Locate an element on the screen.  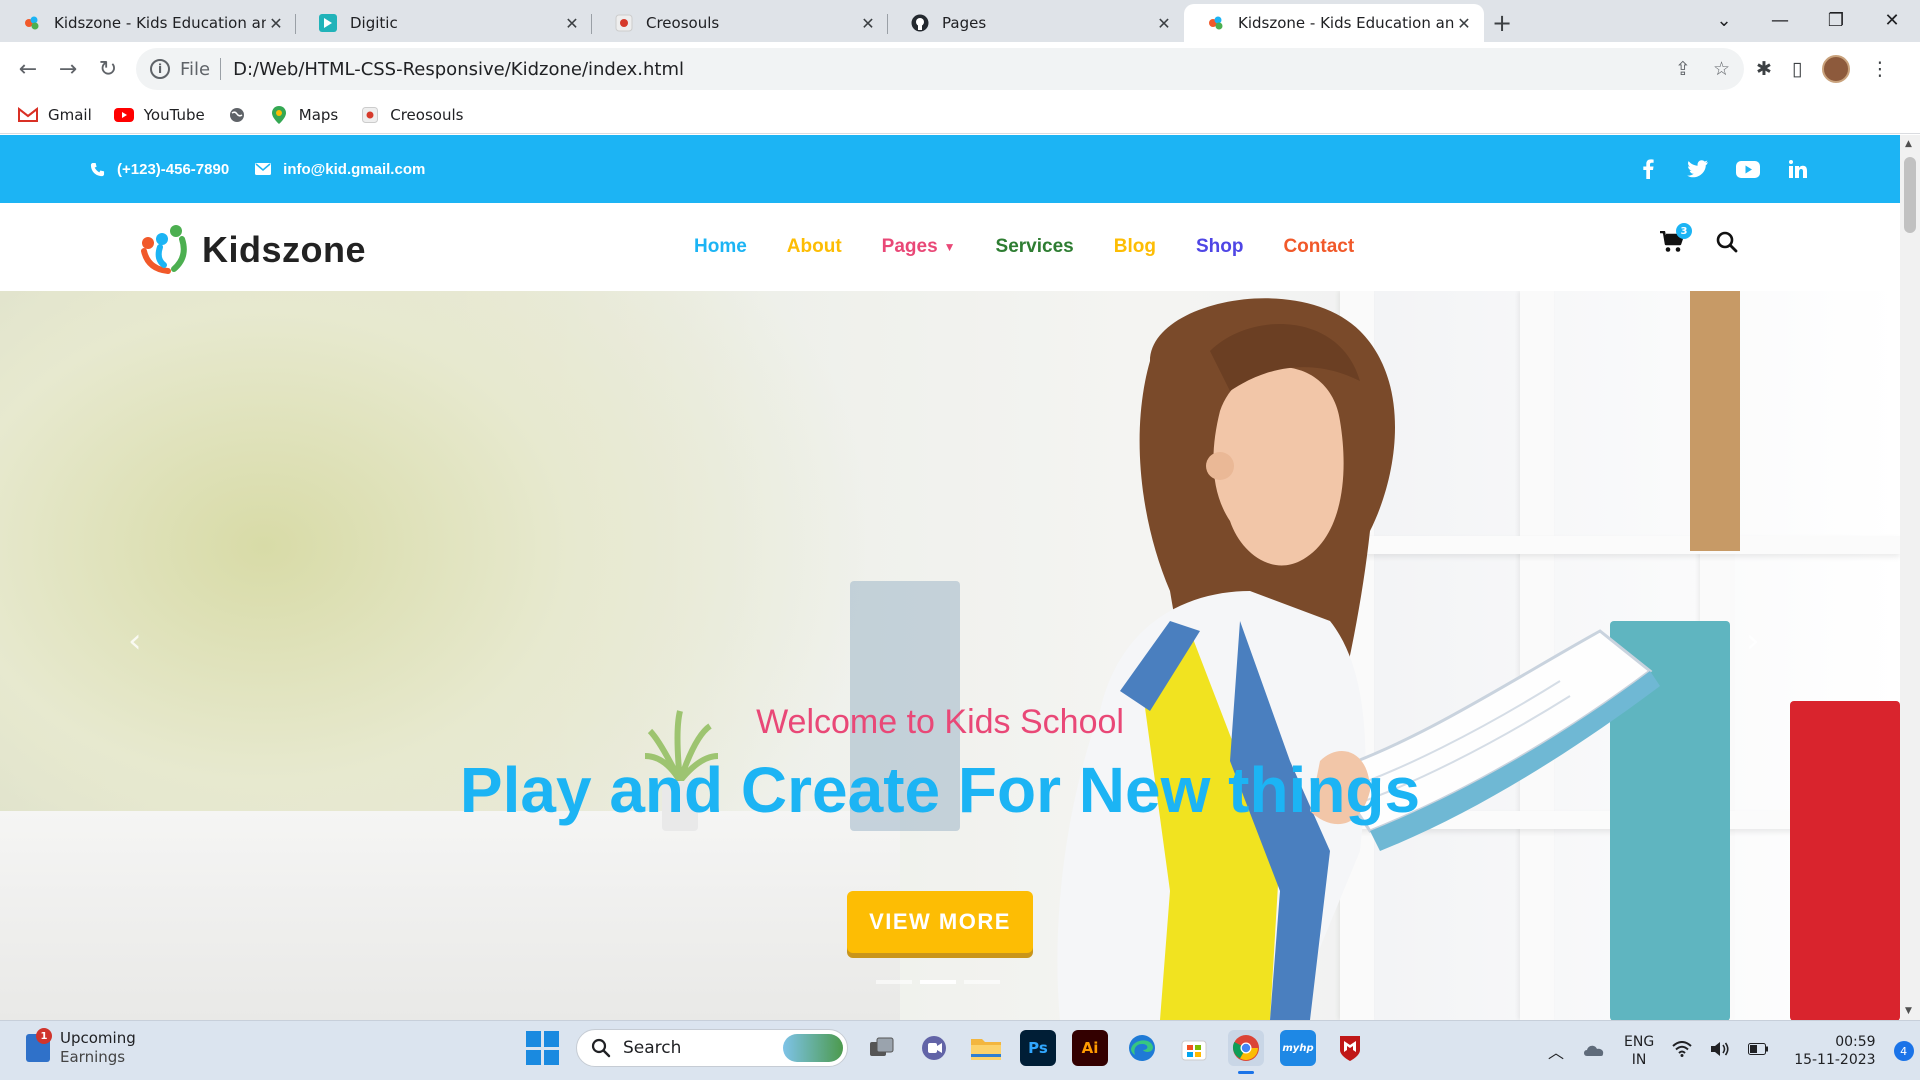
browser-tab-active: Kidszone - Kids Education and Scho ✕ is located at coordinates (1334, 23).